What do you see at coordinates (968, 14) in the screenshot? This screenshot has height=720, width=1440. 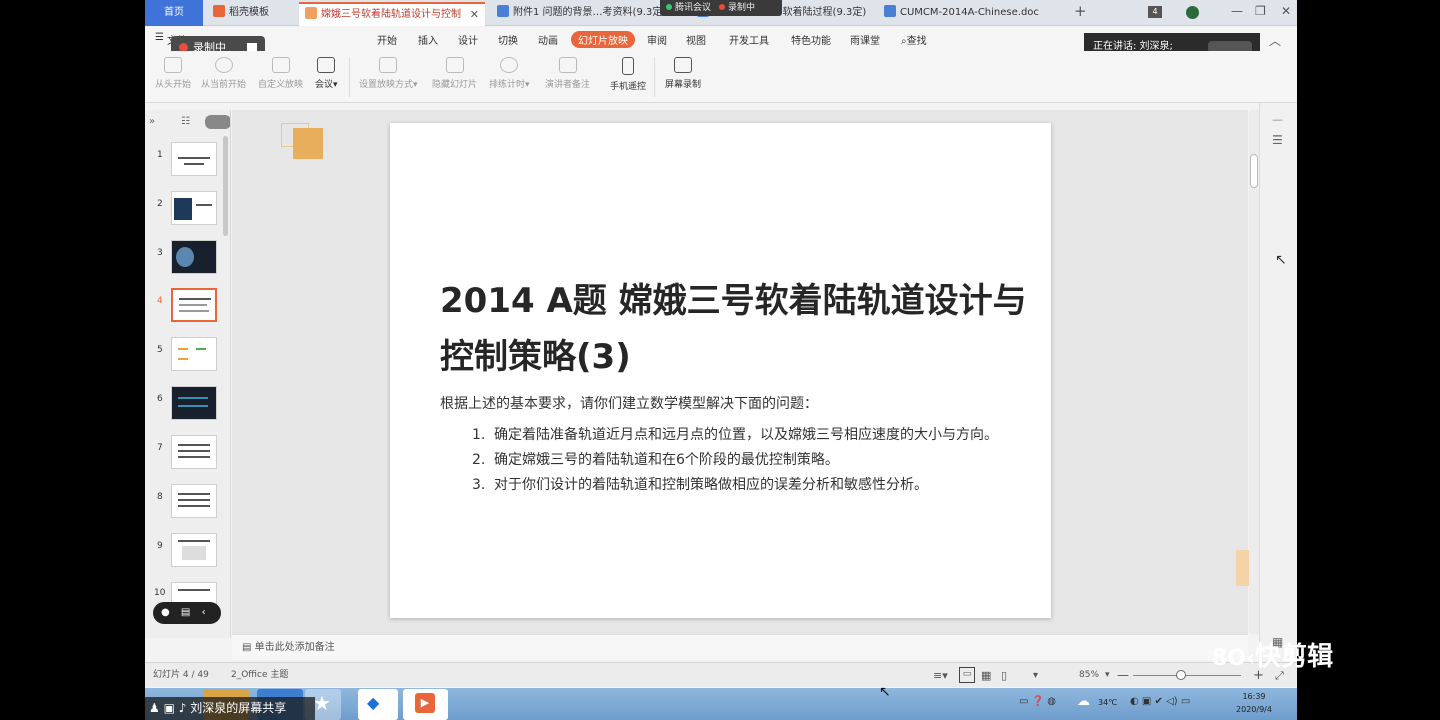 I see `tab-doc3: CUMCM-2014A-Chinese.doc` at bounding box center [968, 14].